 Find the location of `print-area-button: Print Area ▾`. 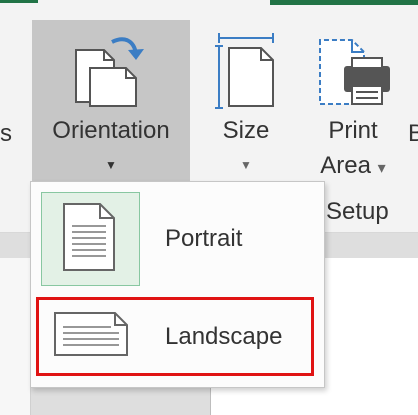

print-area-button: Print Area ▾ is located at coordinates (353, 100).